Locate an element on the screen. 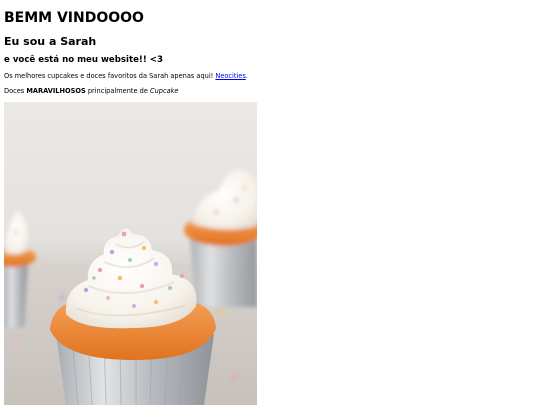 The image size is (540, 405). neocities-link: Neocities is located at coordinates (230, 76).